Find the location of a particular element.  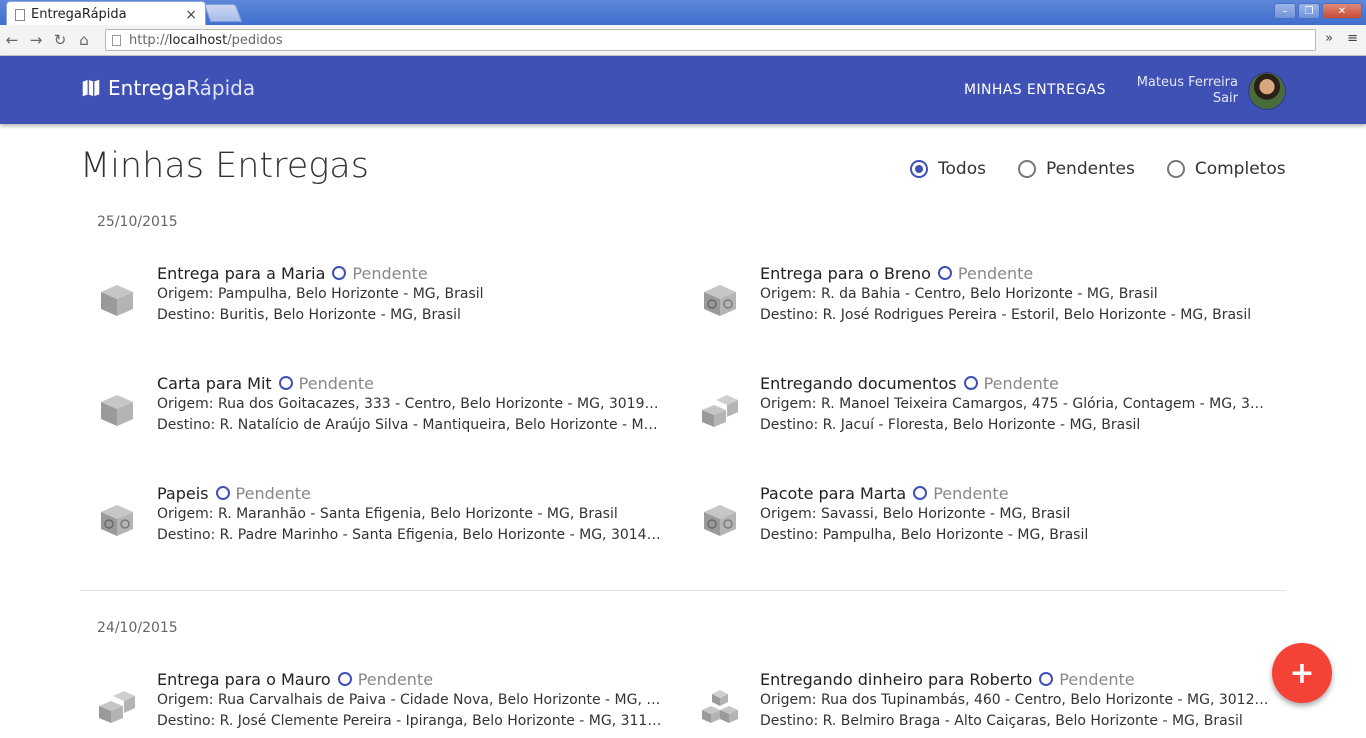

url-path: /pedidos is located at coordinates (255, 40).